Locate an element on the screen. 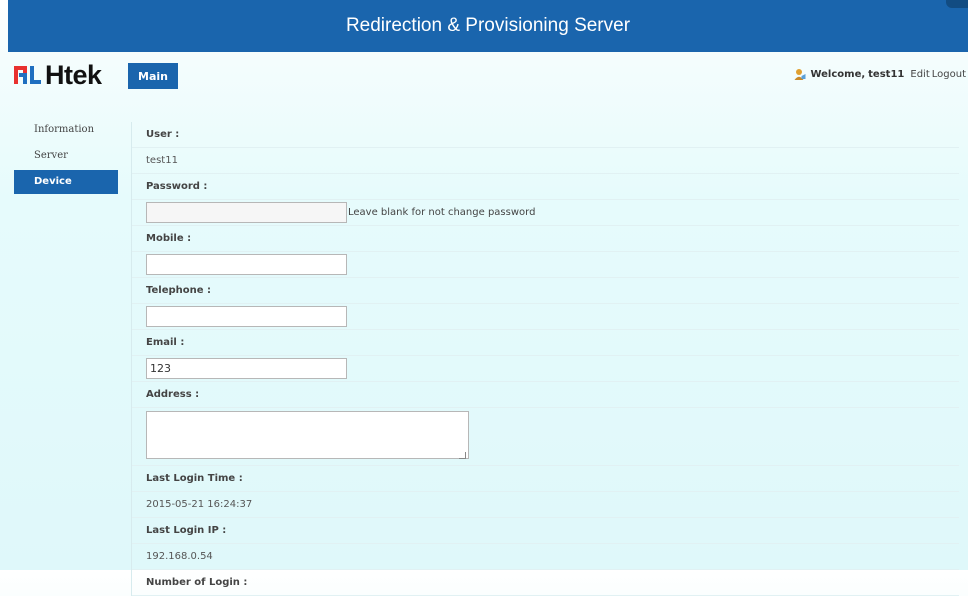 This screenshot has height=596, width=968. mobile-row is located at coordinates (545, 265).